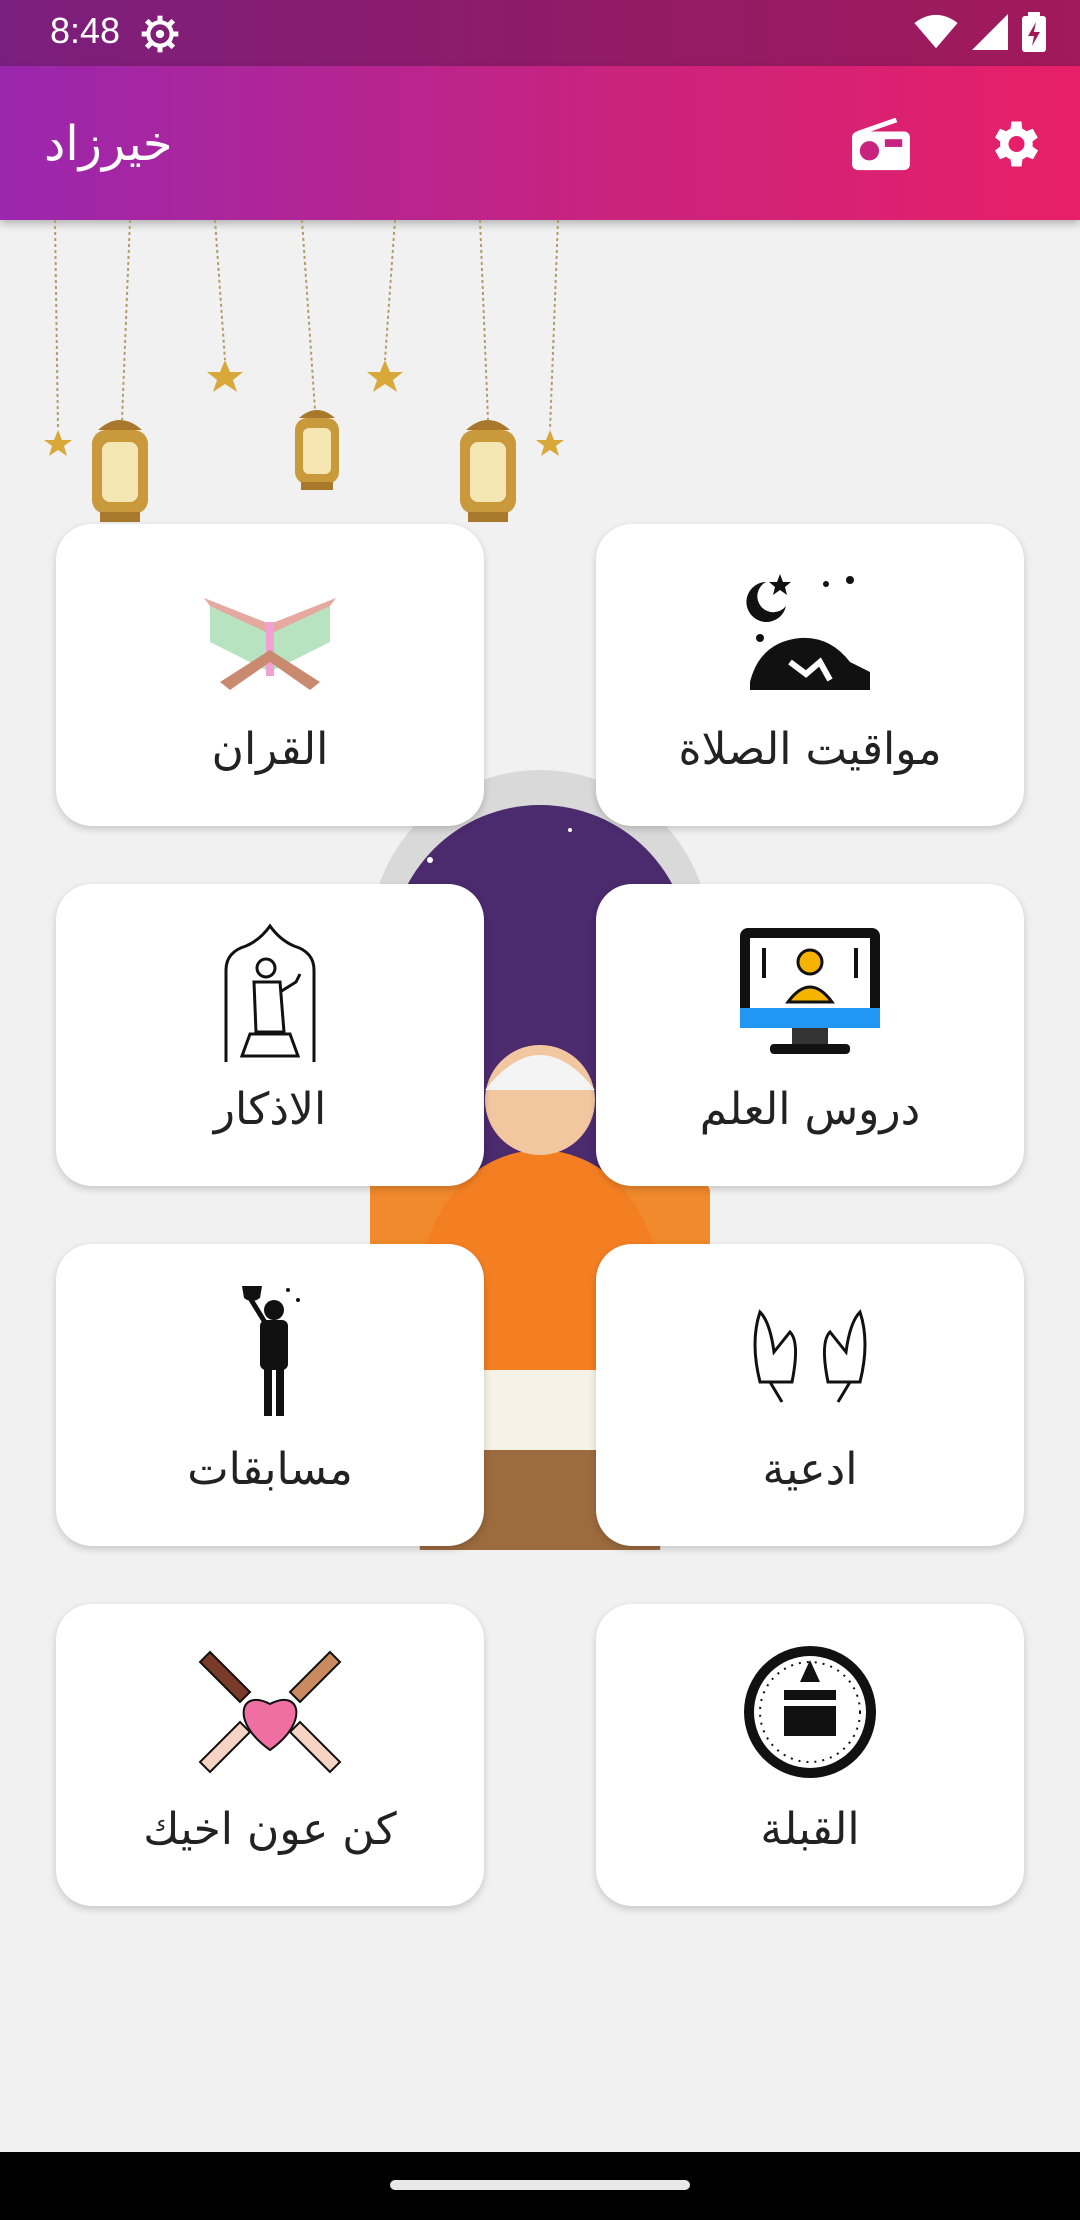 The height and width of the screenshot is (2220, 1080). I want to click on prayer-times-card: مواقيت الصلاة, so click(810, 675).